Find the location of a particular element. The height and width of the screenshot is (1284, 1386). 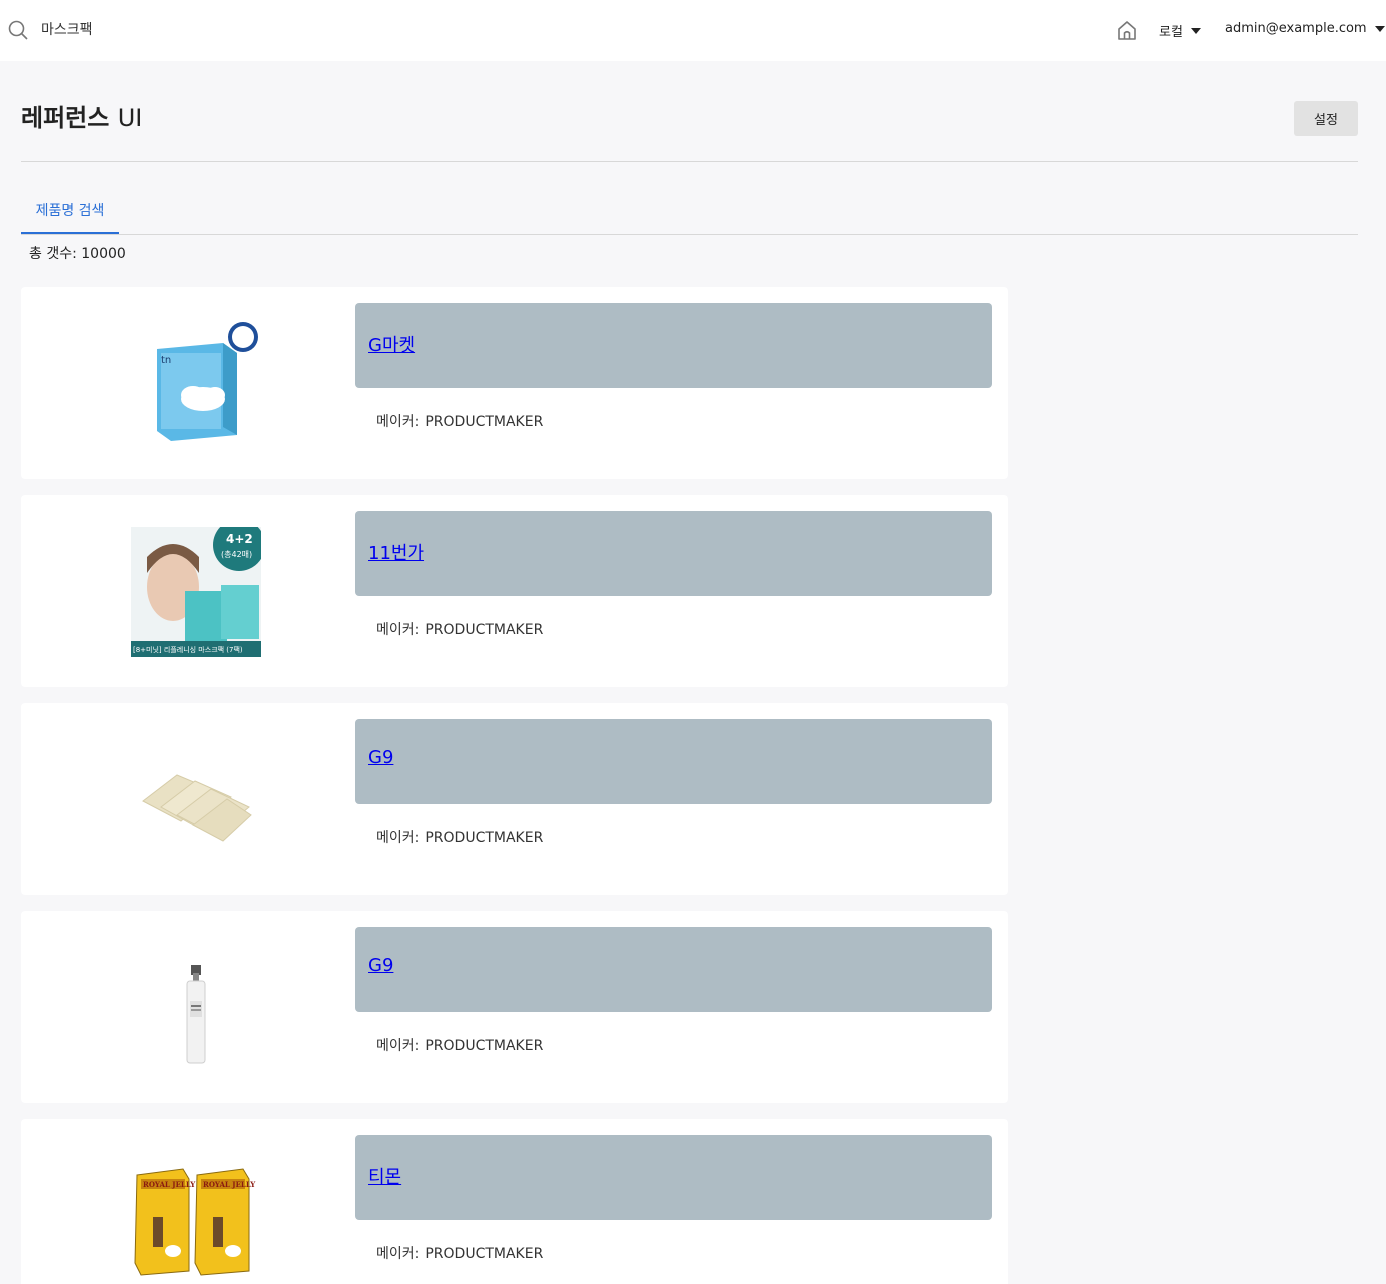

home-icon is located at coordinates (1127, 30).